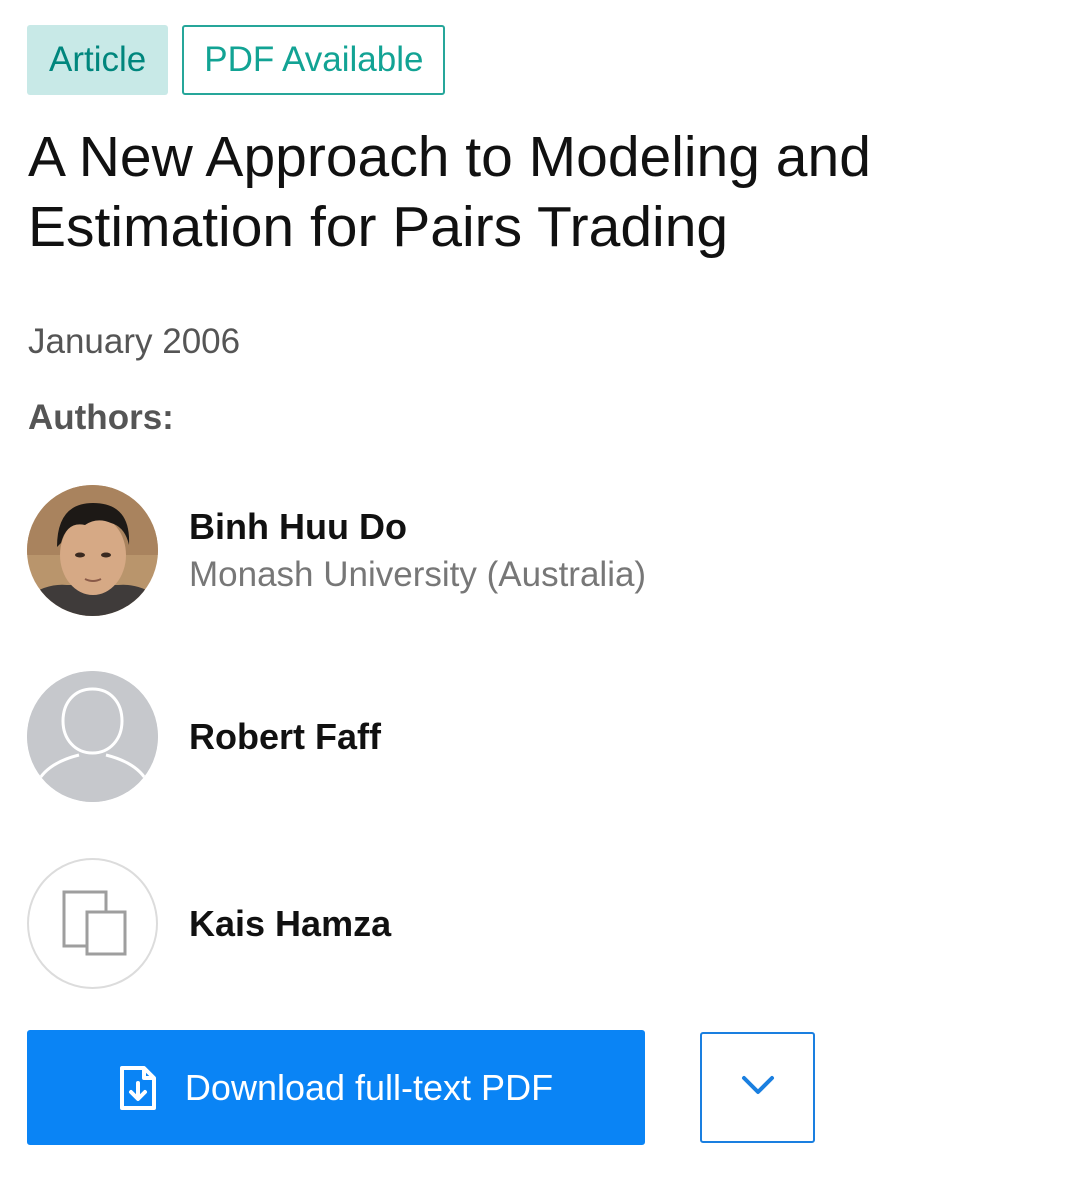 This screenshot has height=1200, width=1068. I want to click on author-name: Binh Huu Do, so click(417, 527).